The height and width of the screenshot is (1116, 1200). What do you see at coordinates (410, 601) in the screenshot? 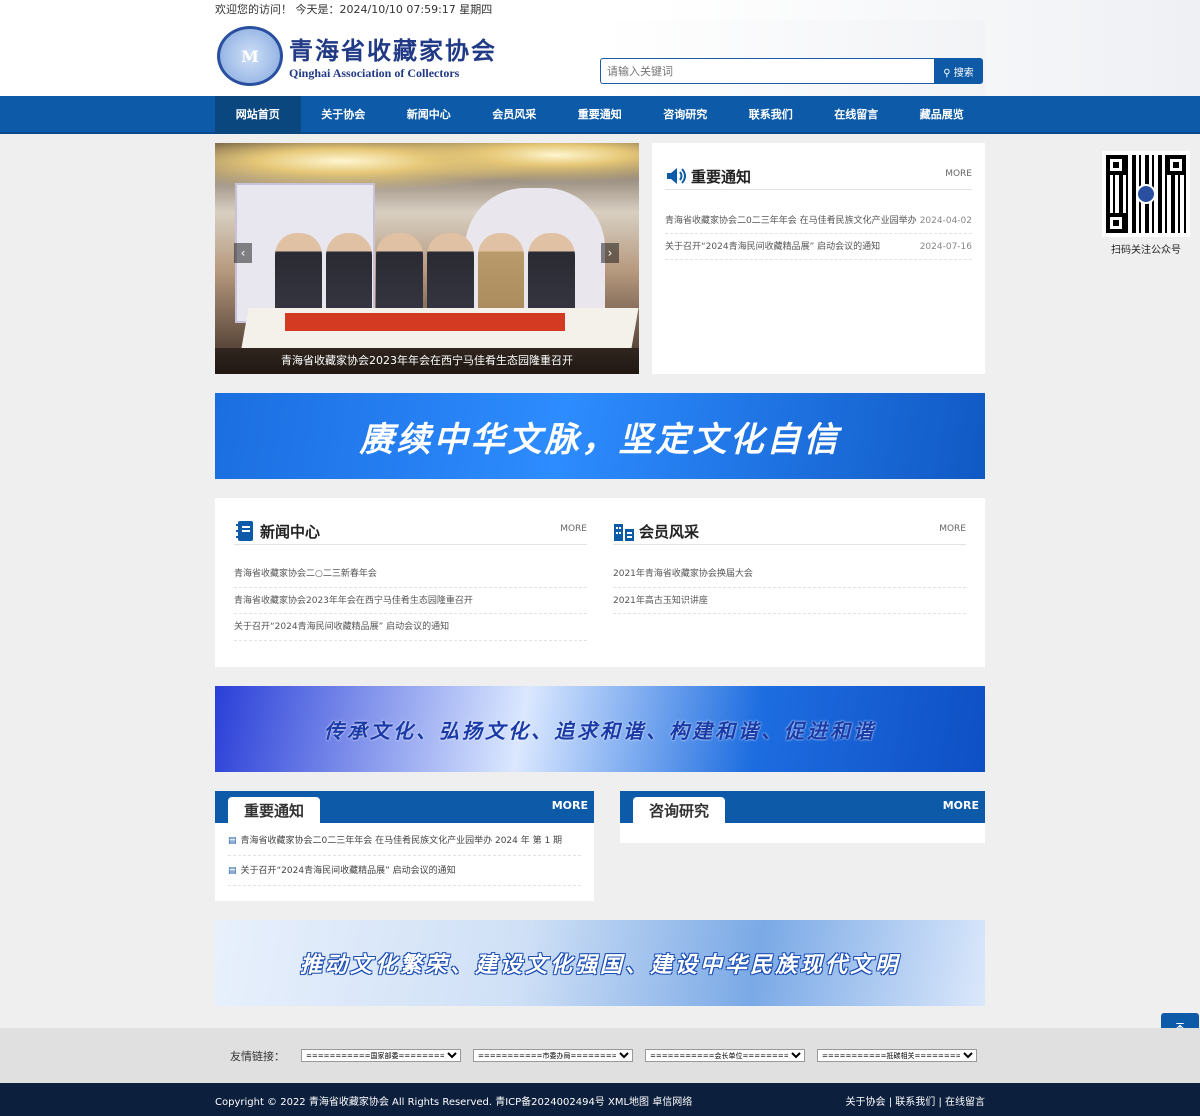
I see `news-item: 青海省收藏家协会2023年年会在西宁马佳肴生态园隆重召开` at bounding box center [410, 601].